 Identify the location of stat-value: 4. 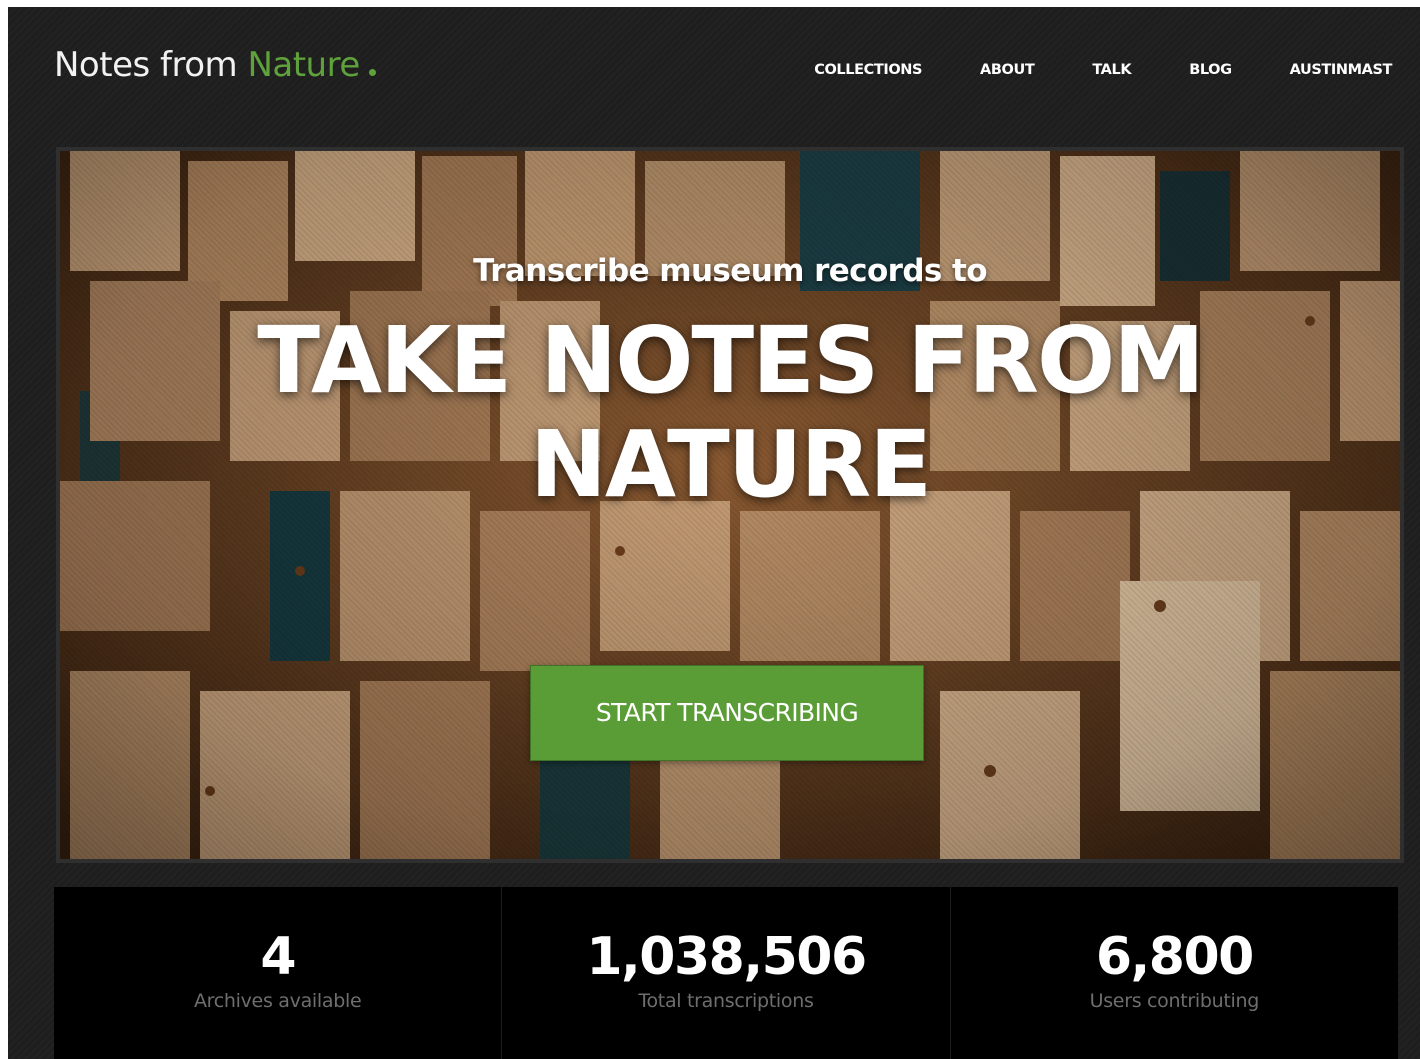
(278, 957).